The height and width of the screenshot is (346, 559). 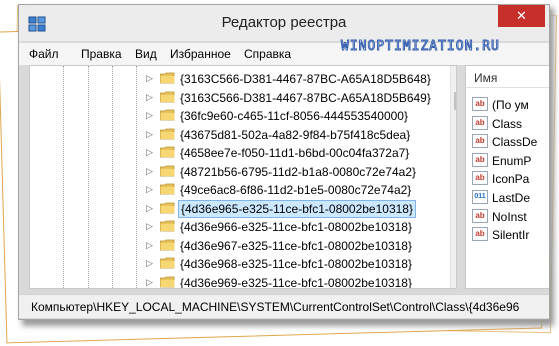 I want to click on tree-key-row: ▷ {43675d81-502a-4a82-9f84-b75f418c5dea}, so click(x=235, y=135).